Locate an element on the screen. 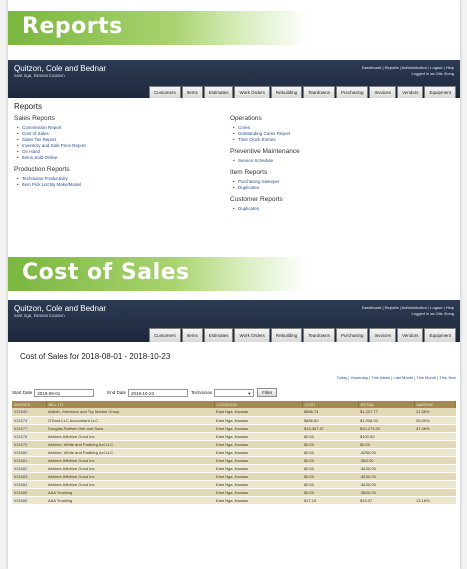  retail-cell: $0.00 is located at coordinates (386, 444).